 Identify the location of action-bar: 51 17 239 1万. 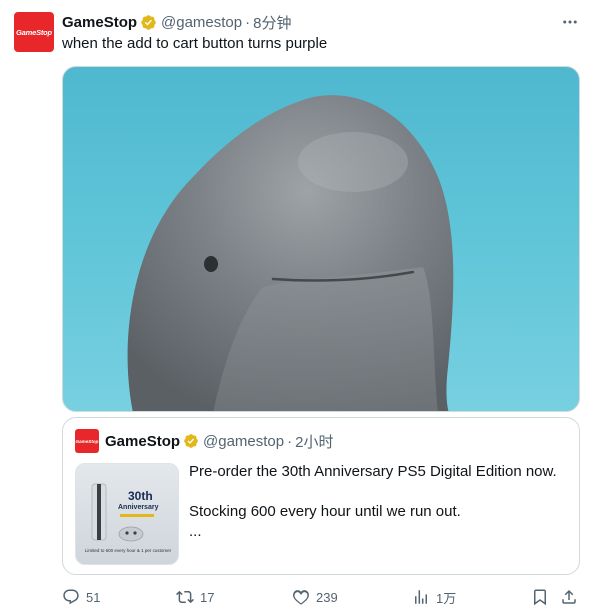
(322, 597).